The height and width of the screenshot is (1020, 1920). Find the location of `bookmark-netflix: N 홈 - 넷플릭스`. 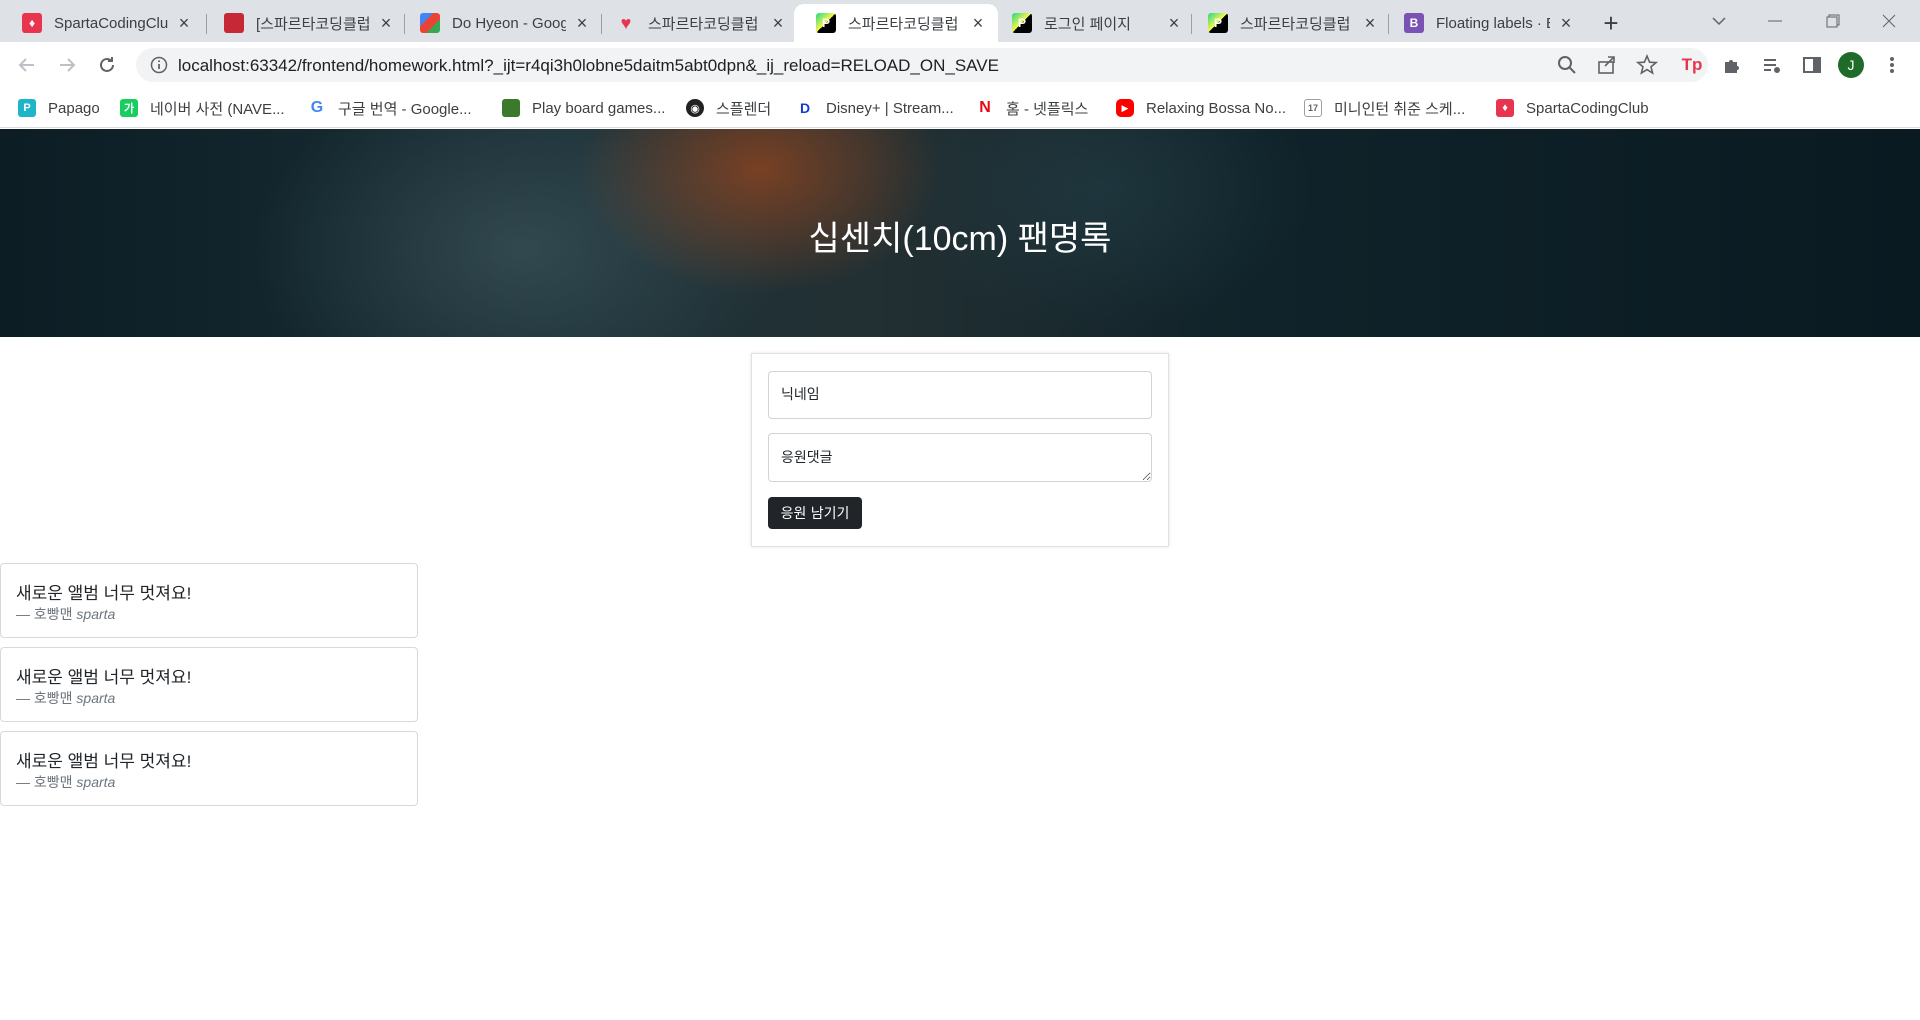

bookmark-netflix: N 홈 - 넷플릭스 is located at coordinates (1032, 108).